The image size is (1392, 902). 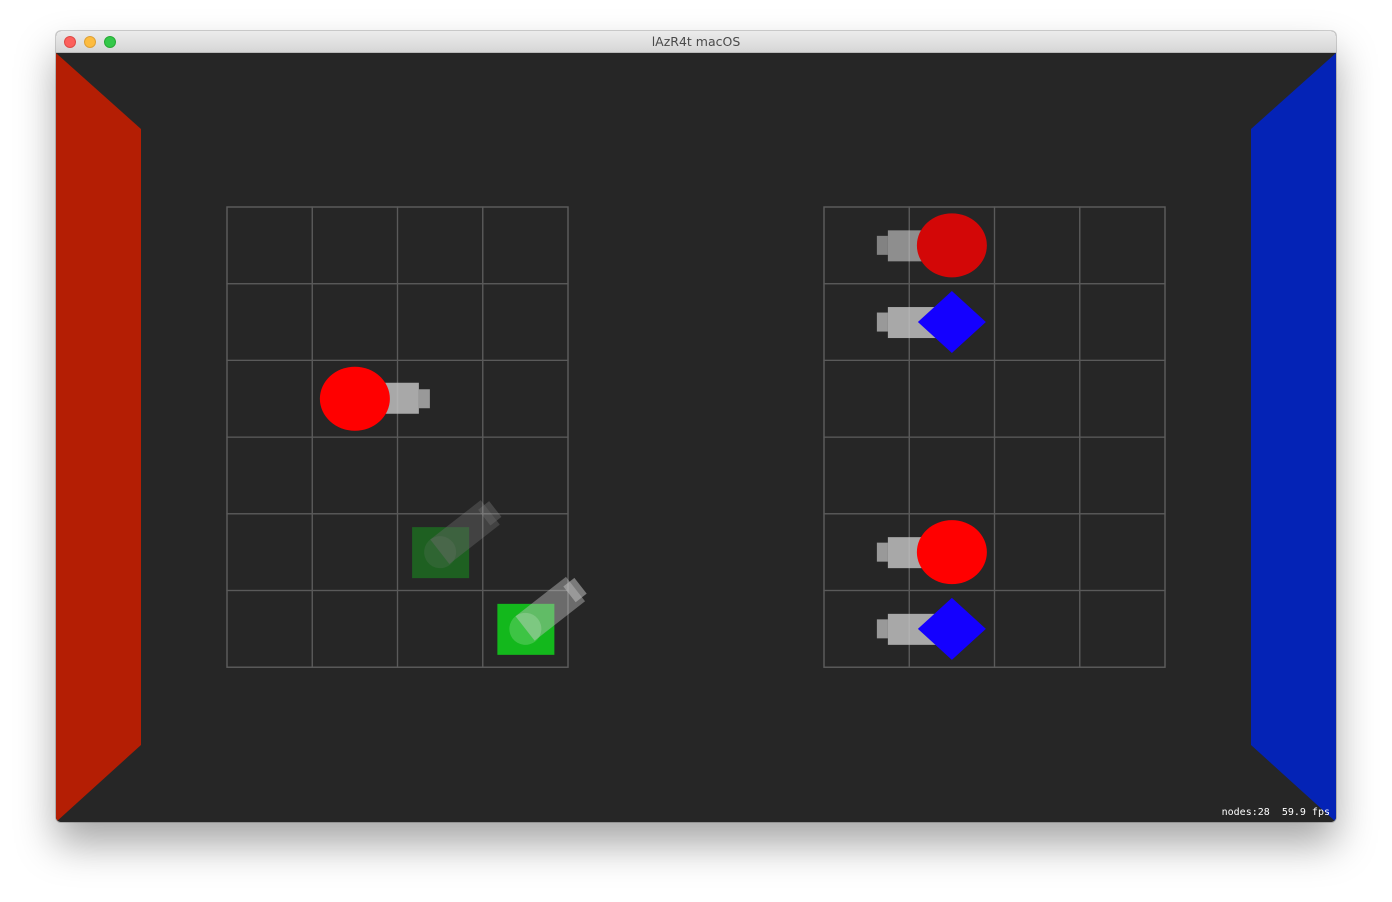 I want to click on stats-overlay: nodes:28 59.9 fps, so click(x=1276, y=812).